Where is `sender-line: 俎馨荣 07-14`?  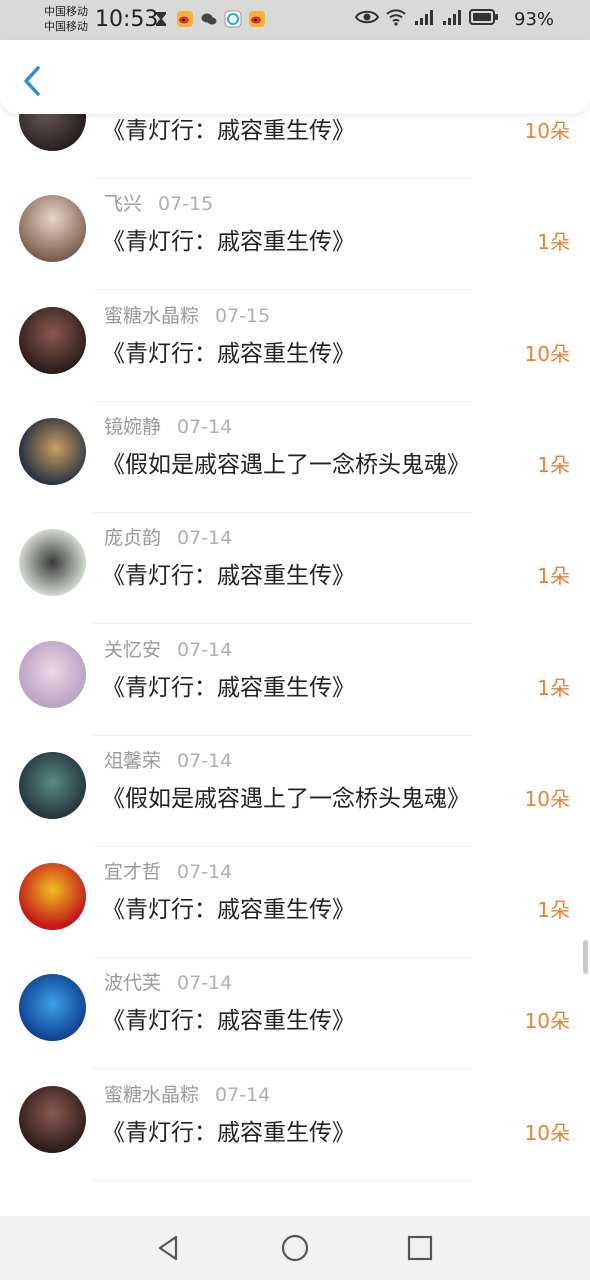
sender-line: 俎馨荣 07-14 is located at coordinates (168, 759).